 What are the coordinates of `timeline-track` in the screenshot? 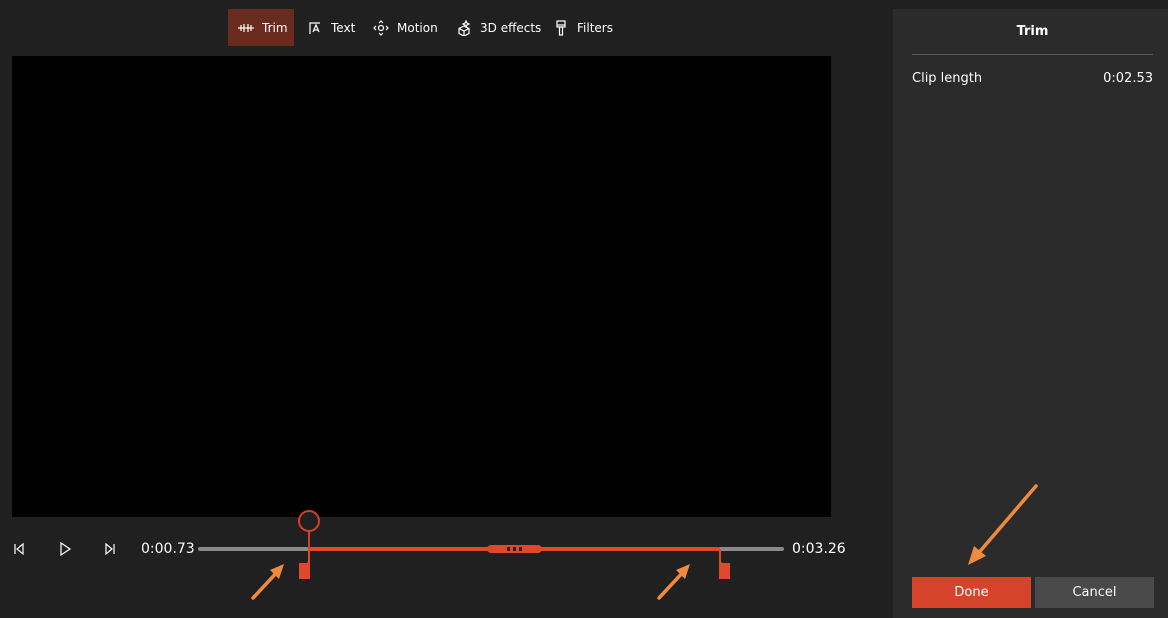 It's located at (491, 549).